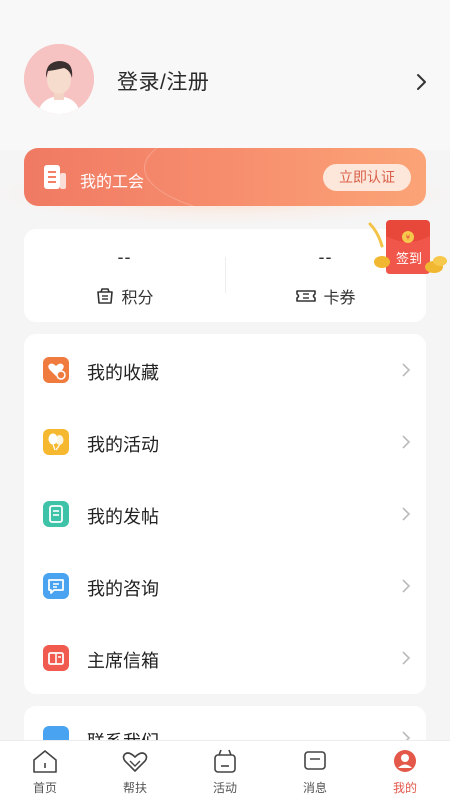 The image size is (450, 800). What do you see at coordinates (44, 788) in the screenshot?
I see `tab-label: 首页` at bounding box center [44, 788].